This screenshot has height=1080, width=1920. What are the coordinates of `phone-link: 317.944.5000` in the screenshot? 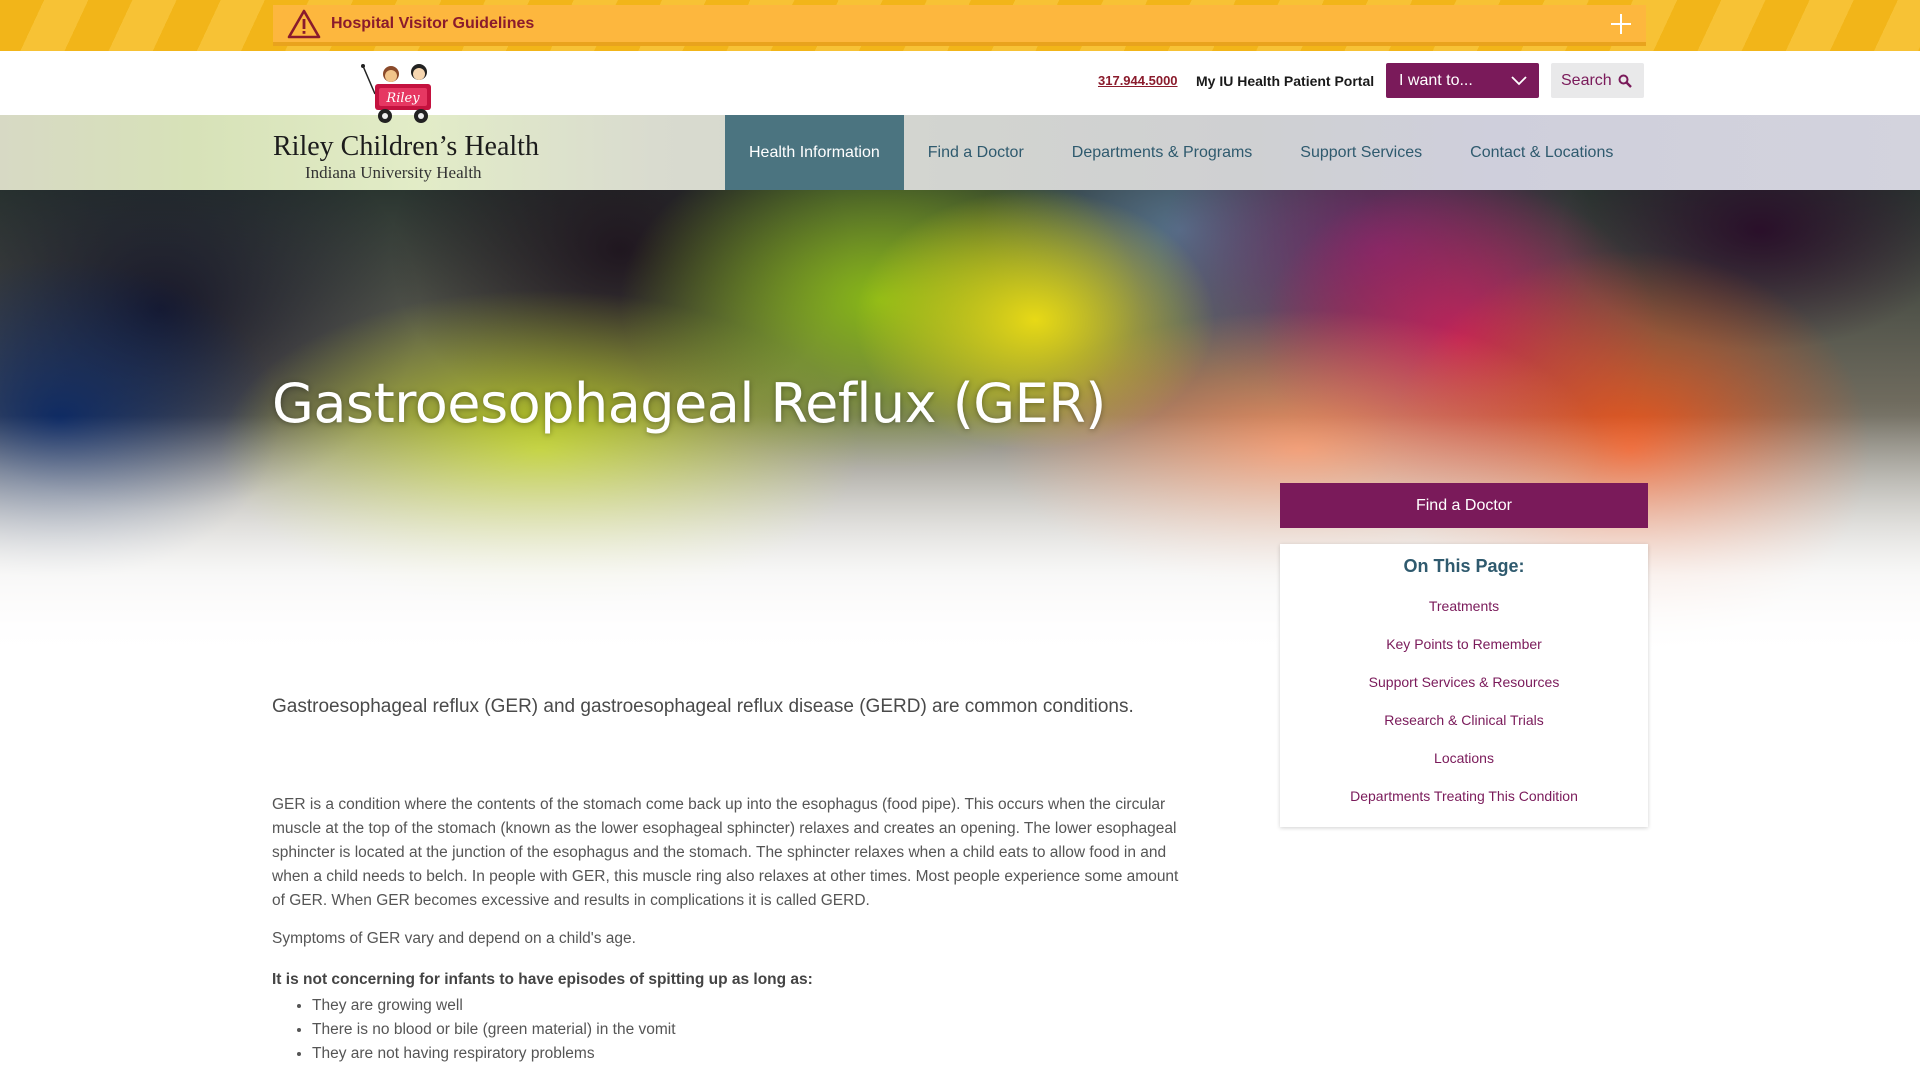 It's located at (1138, 80).